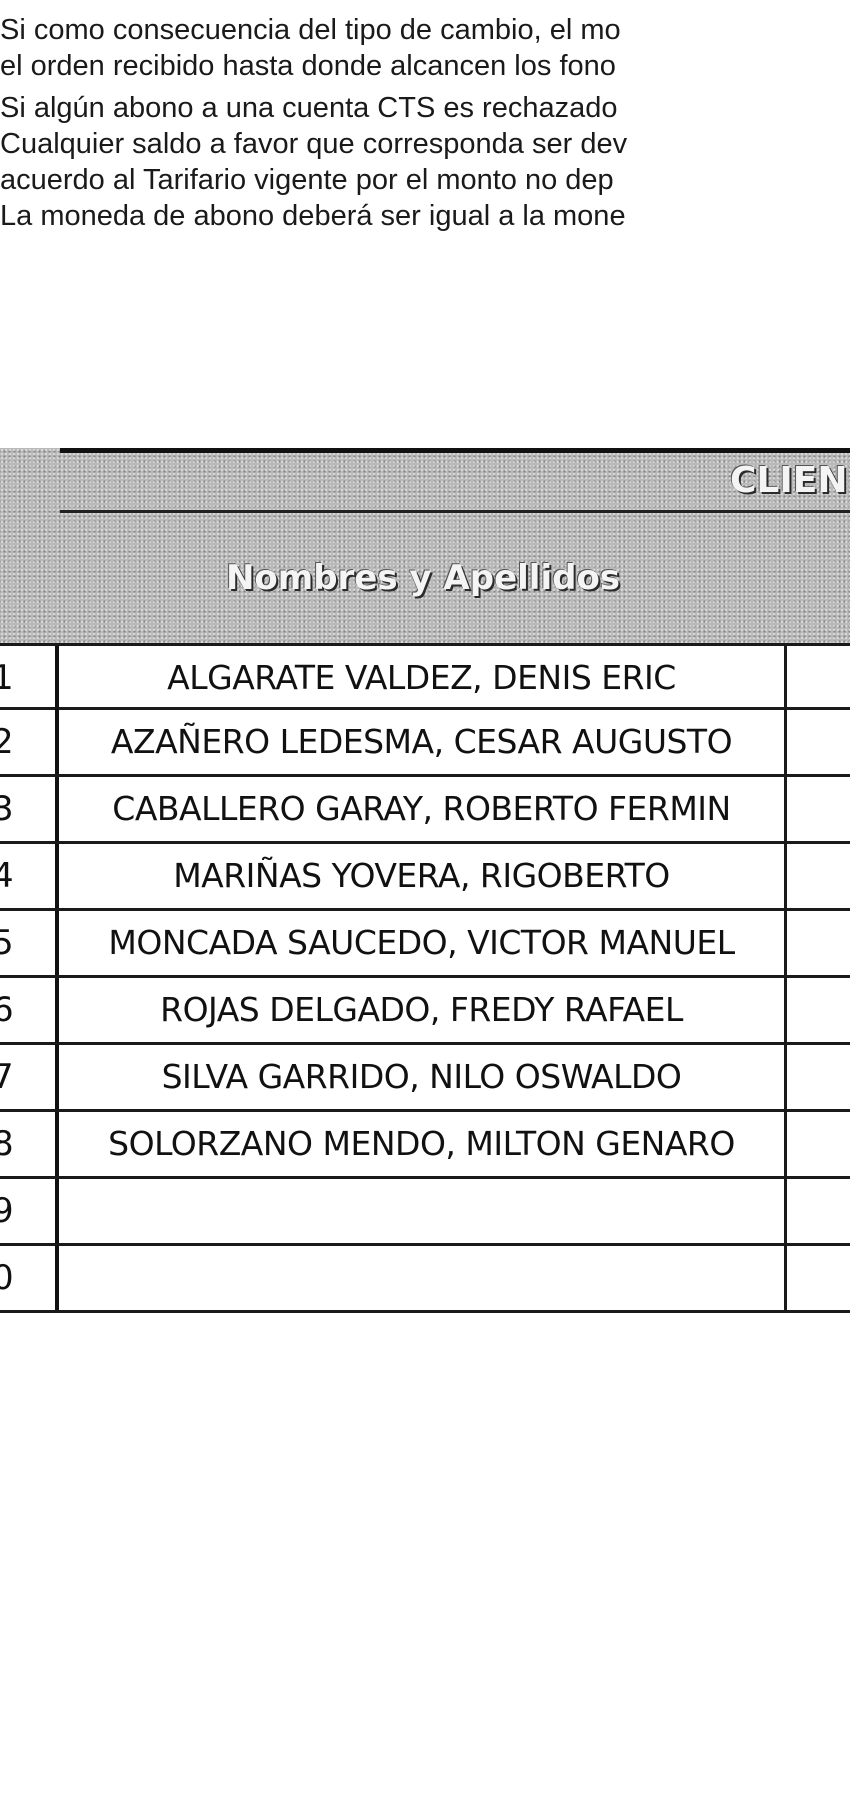 The image size is (850, 1813). I want to click on row-number: 2, so click(7, 742).